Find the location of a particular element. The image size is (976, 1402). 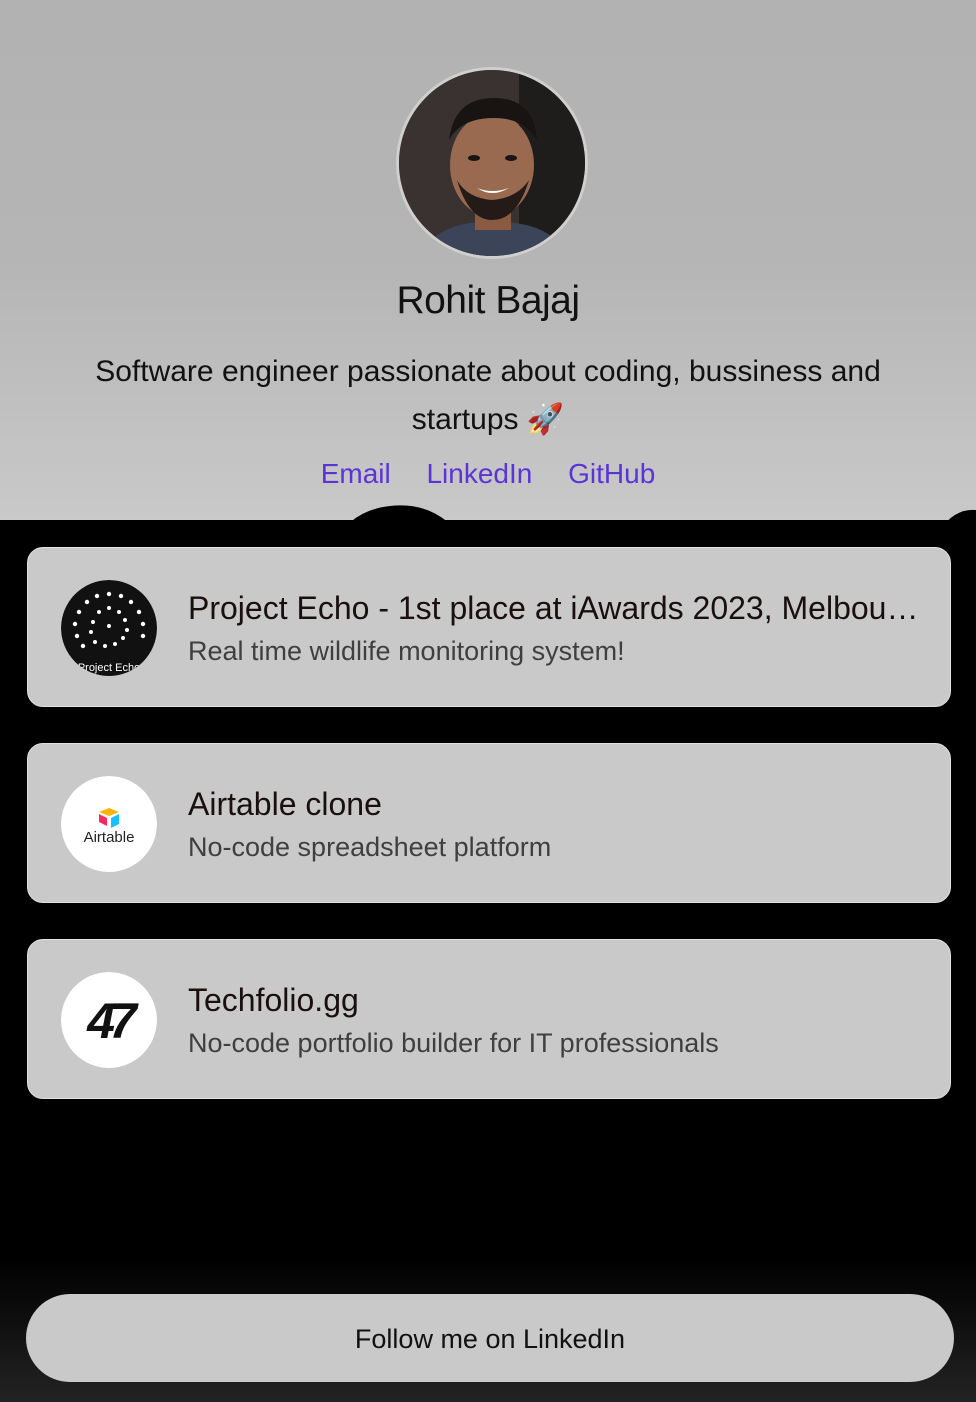

linkedin-link: LinkedIn is located at coordinates (479, 473).